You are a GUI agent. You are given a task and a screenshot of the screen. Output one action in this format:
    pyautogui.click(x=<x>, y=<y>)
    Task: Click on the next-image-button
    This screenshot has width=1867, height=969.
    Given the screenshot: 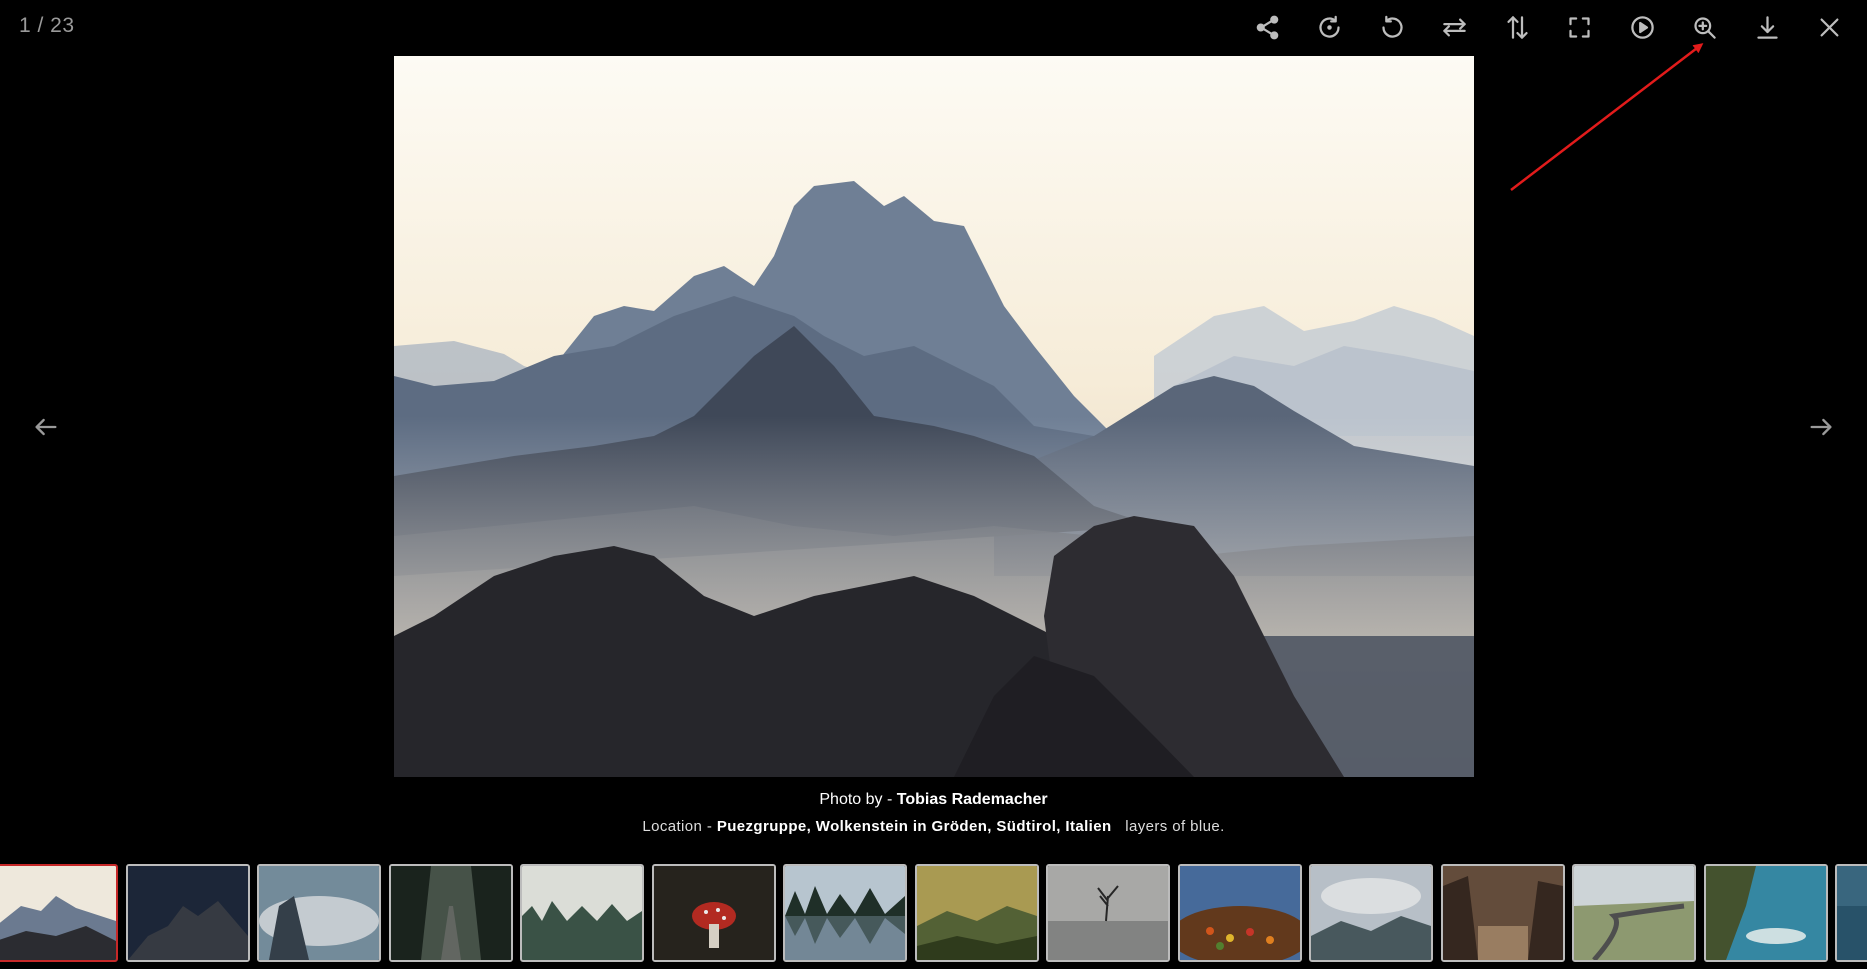 What is the action you would take?
    pyautogui.click(x=1821, y=427)
    